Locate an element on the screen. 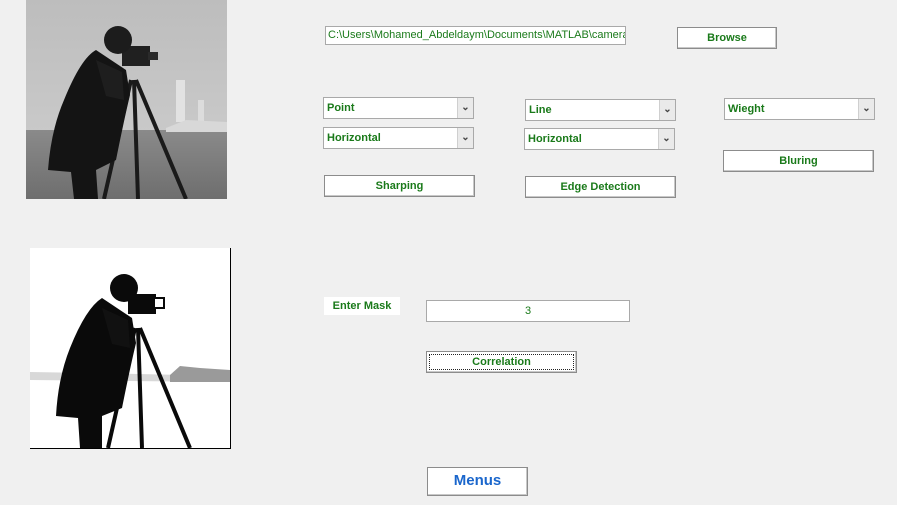  edge-direction-dropdown: Horizontal ⌄ is located at coordinates (599, 139).